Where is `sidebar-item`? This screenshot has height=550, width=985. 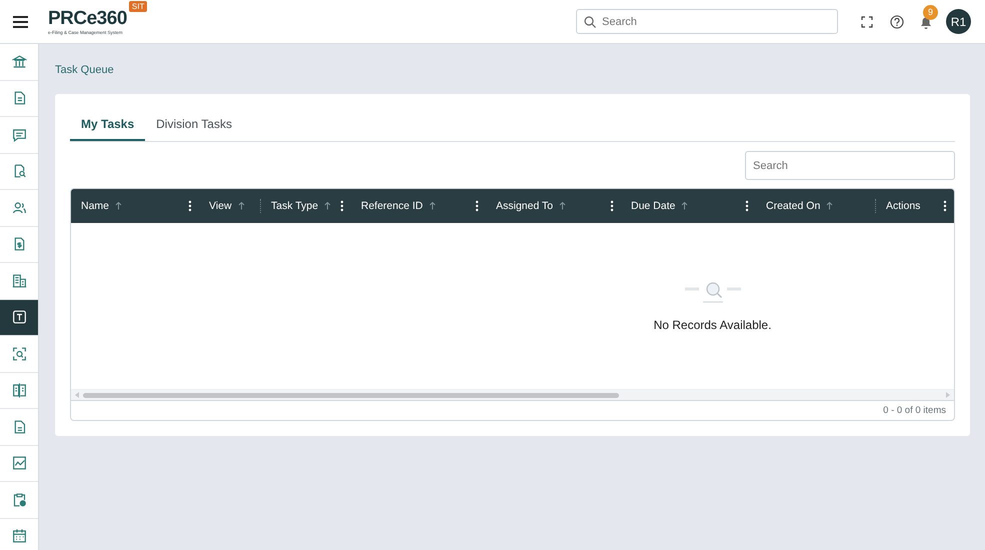
sidebar-item is located at coordinates (19, 318).